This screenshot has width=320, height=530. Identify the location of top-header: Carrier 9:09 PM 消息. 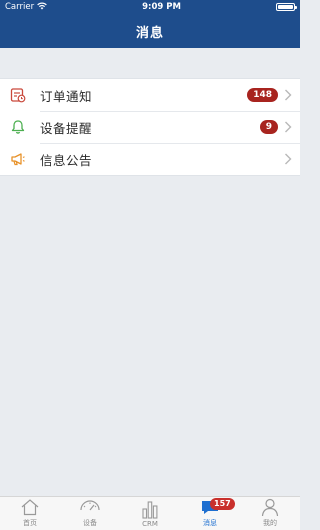
(150, 24).